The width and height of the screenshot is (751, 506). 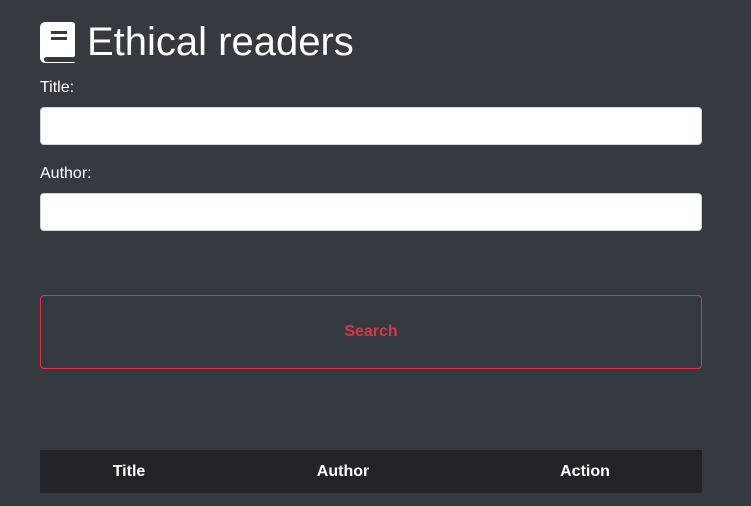 I want to click on page-header: Ethical readers, so click(x=197, y=42).